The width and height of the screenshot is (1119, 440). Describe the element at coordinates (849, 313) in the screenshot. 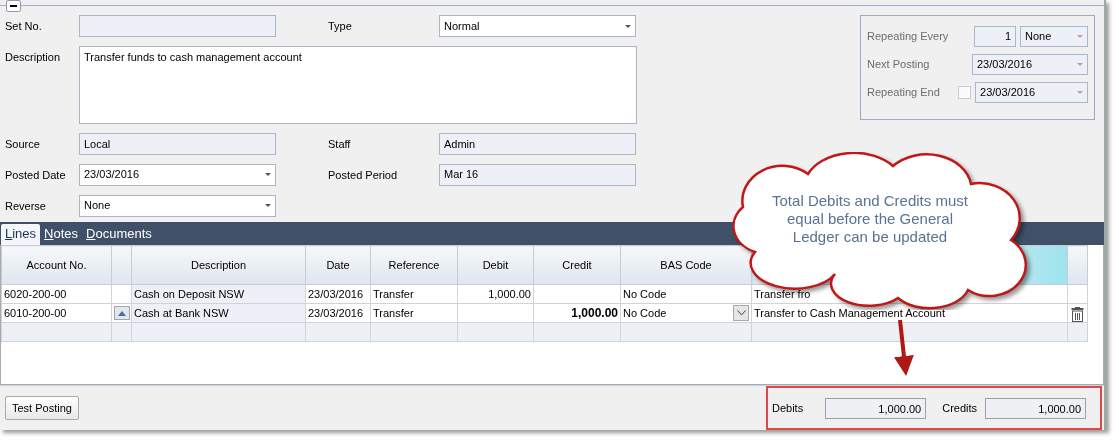

I see `table-cell: Transfer to Cash Management Account` at that location.